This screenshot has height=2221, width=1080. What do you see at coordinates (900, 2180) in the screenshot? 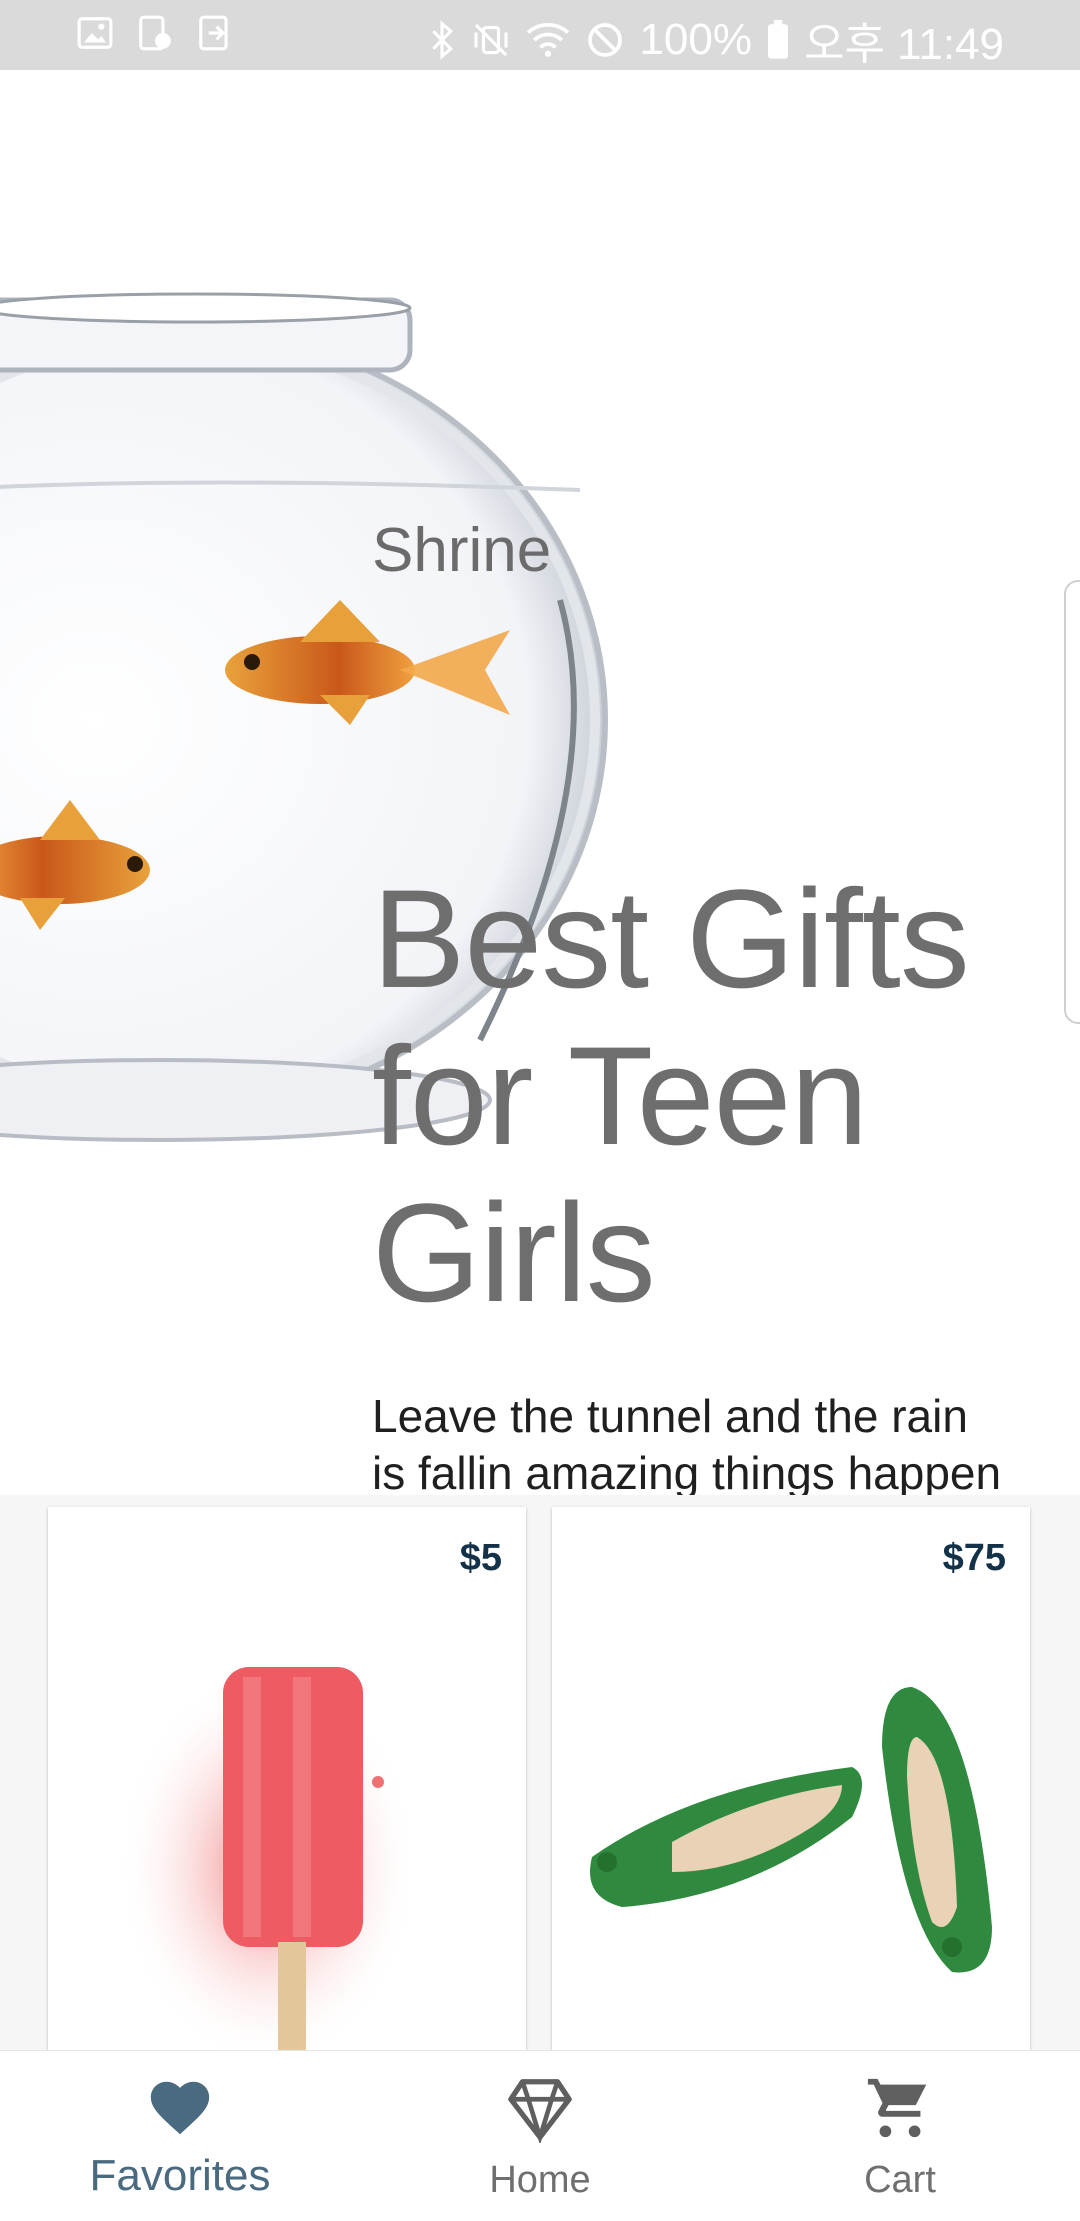
I see `nav-label-cart: Cart` at bounding box center [900, 2180].